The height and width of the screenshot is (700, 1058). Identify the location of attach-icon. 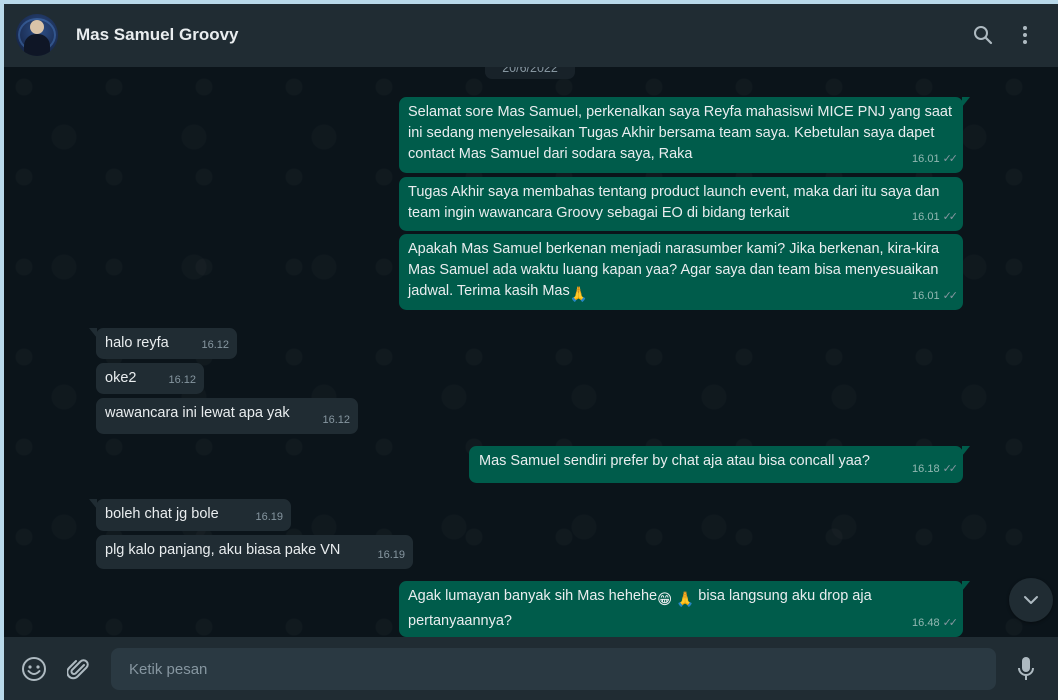
(78, 669).